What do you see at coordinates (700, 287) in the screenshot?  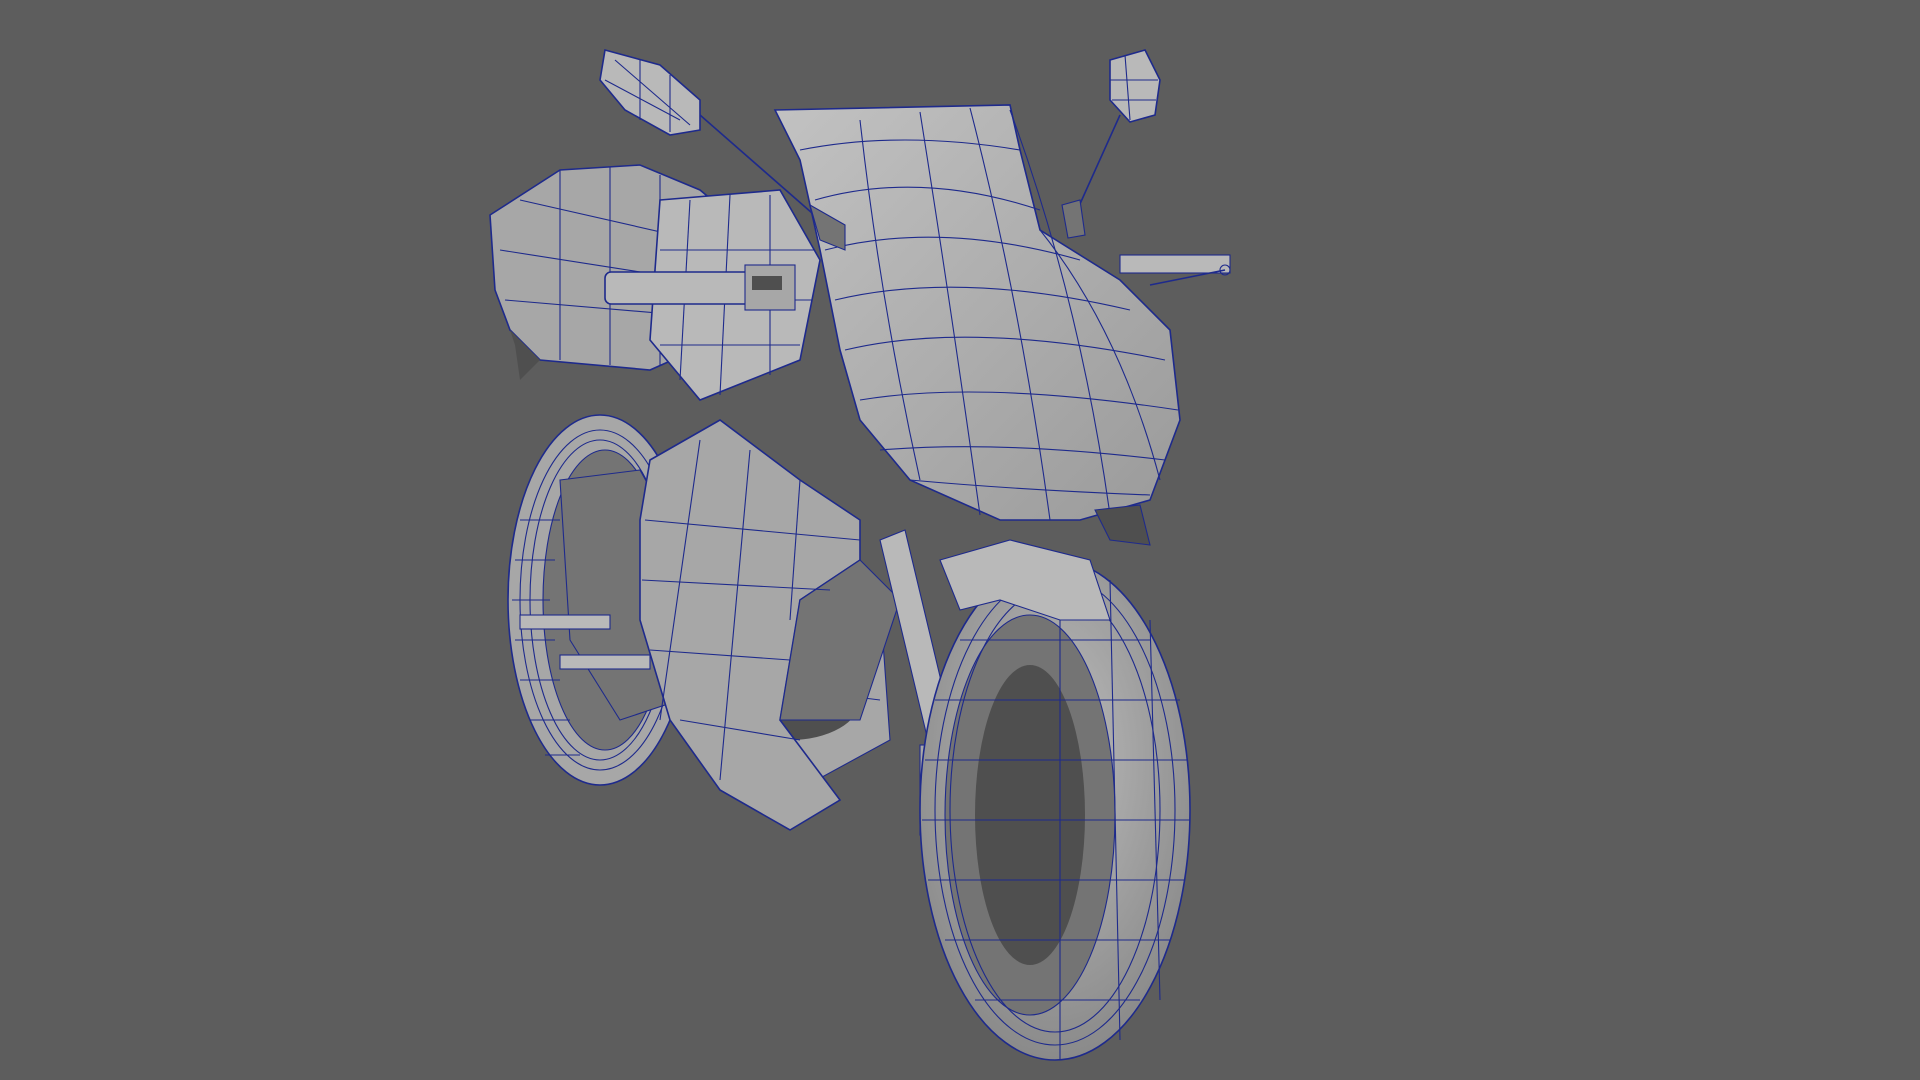 I see `handlebar-left` at bounding box center [700, 287].